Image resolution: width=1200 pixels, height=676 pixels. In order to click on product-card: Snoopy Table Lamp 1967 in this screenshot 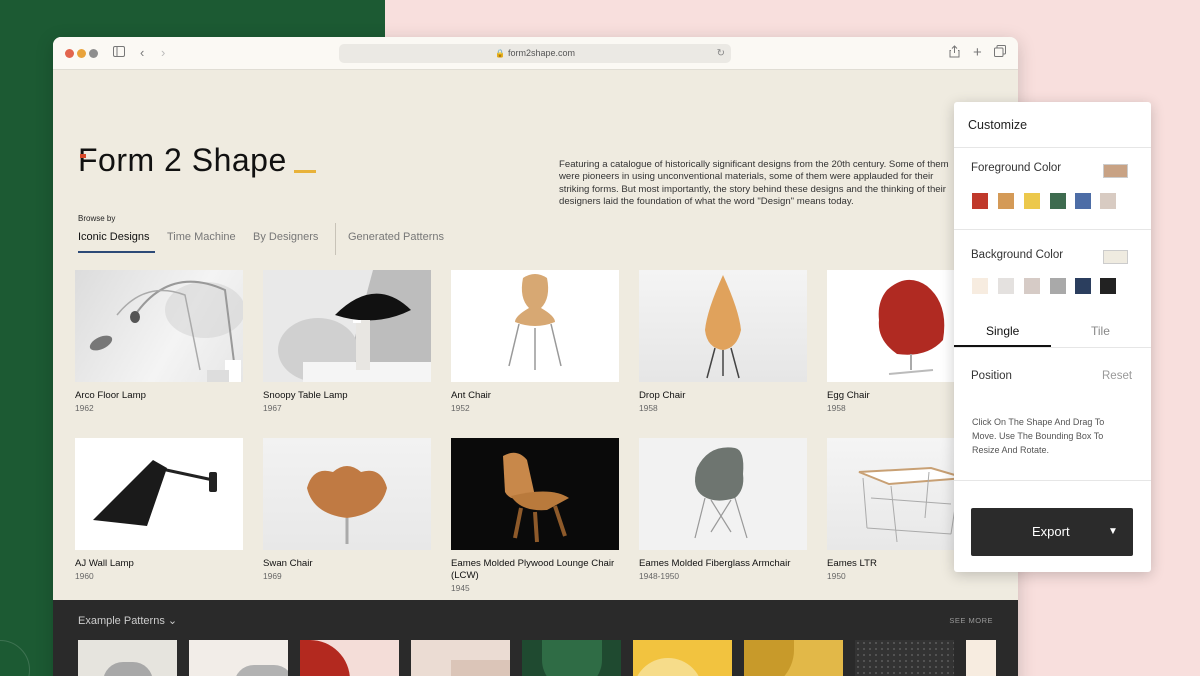, I will do `click(347, 342)`.